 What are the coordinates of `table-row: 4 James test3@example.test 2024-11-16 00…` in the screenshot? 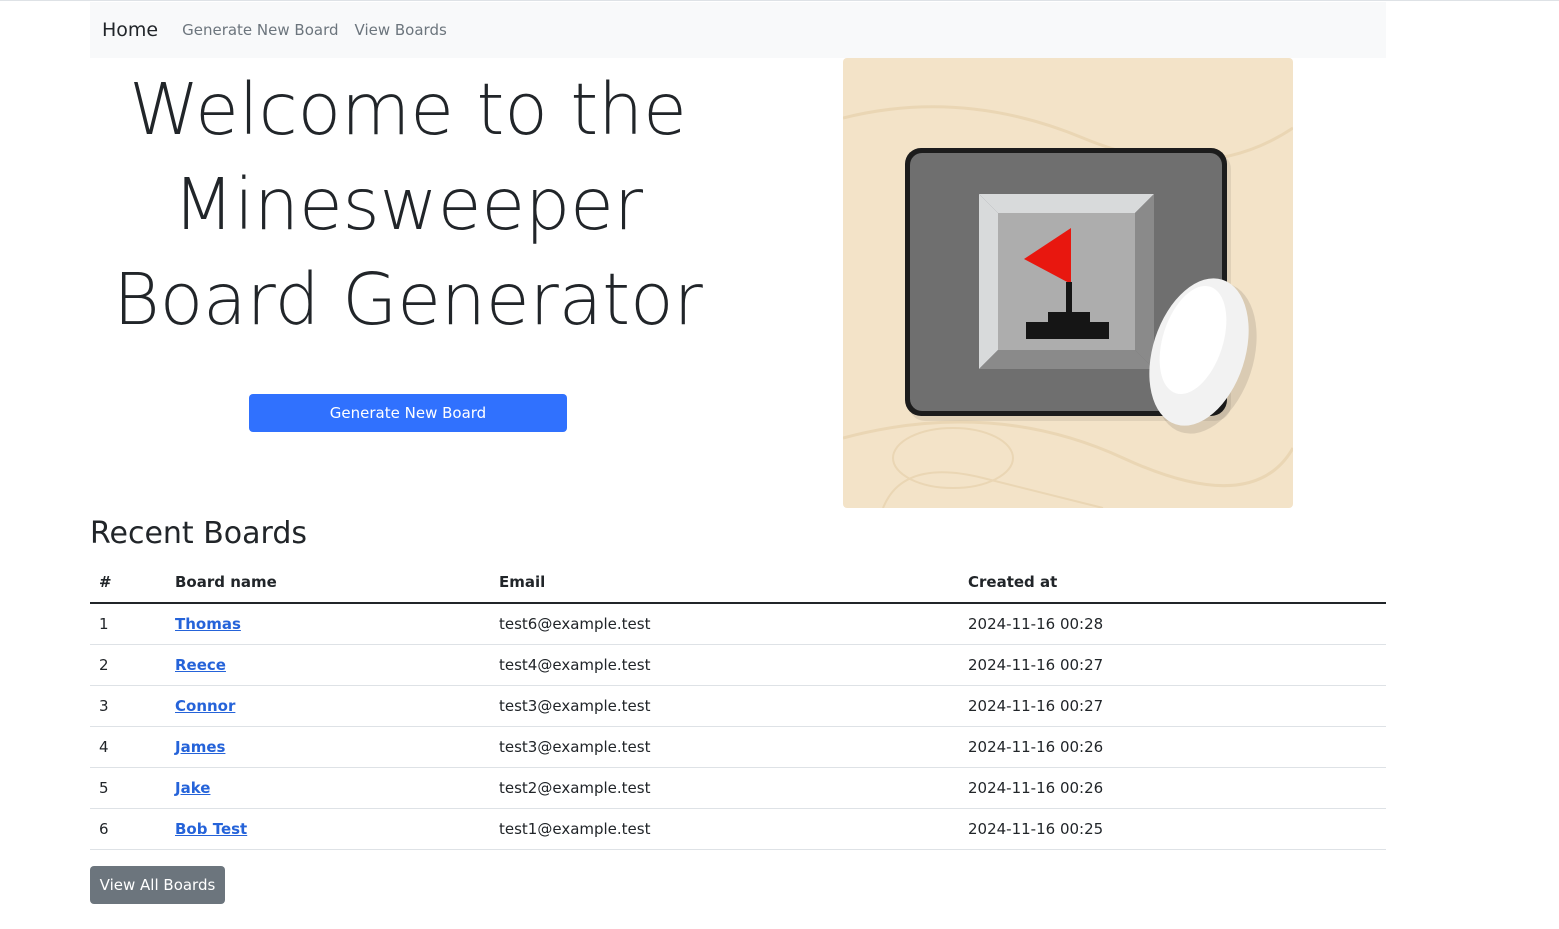 It's located at (738, 747).